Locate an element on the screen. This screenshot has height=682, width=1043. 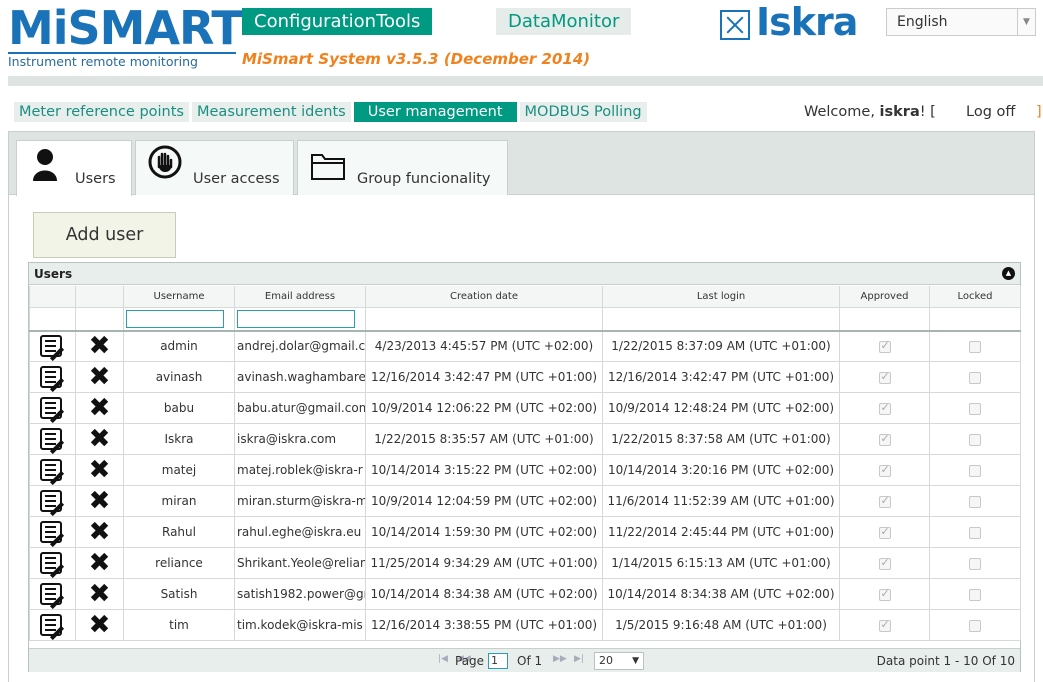
welcome-text: Welcome, iskra! [ is located at coordinates (870, 112).